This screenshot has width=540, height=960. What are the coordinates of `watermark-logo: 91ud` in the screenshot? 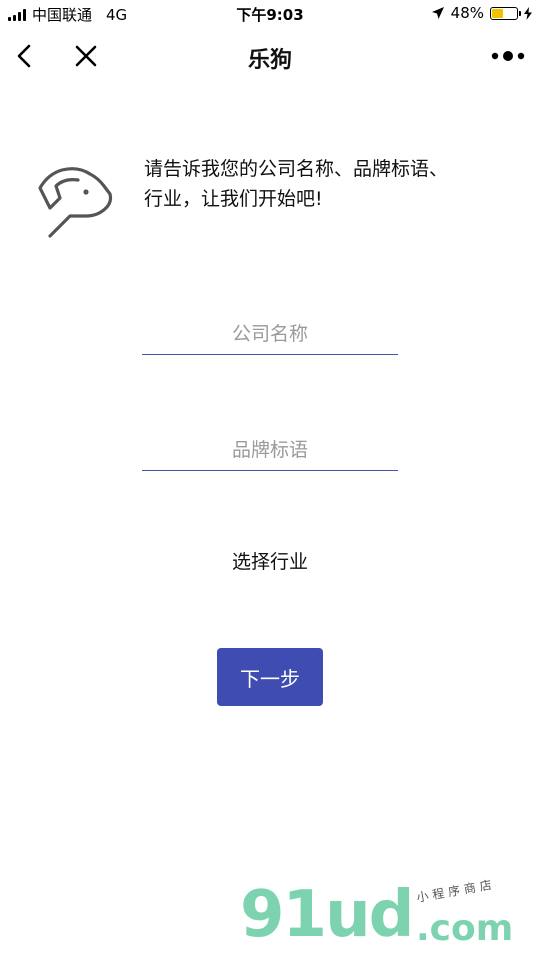 It's located at (327, 915).